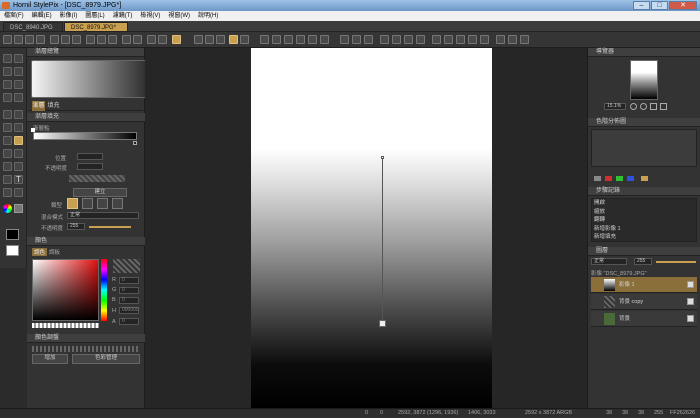 Image resolution: width=700 pixels, height=418 pixels. Describe the element at coordinates (7, 97) in the screenshot. I see `select-tool-icon` at that location.